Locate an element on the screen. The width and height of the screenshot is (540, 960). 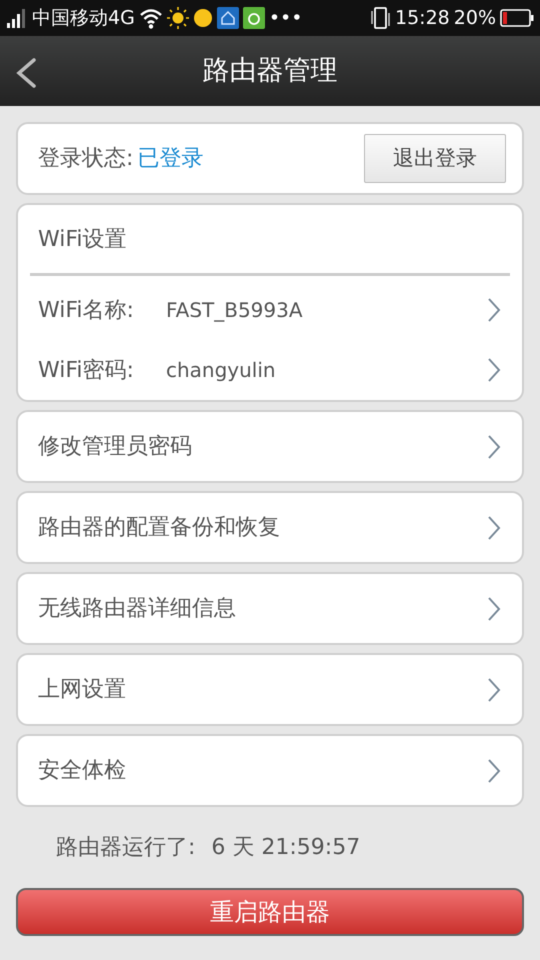
login-status-label: 登录状态: is located at coordinates (86, 159).